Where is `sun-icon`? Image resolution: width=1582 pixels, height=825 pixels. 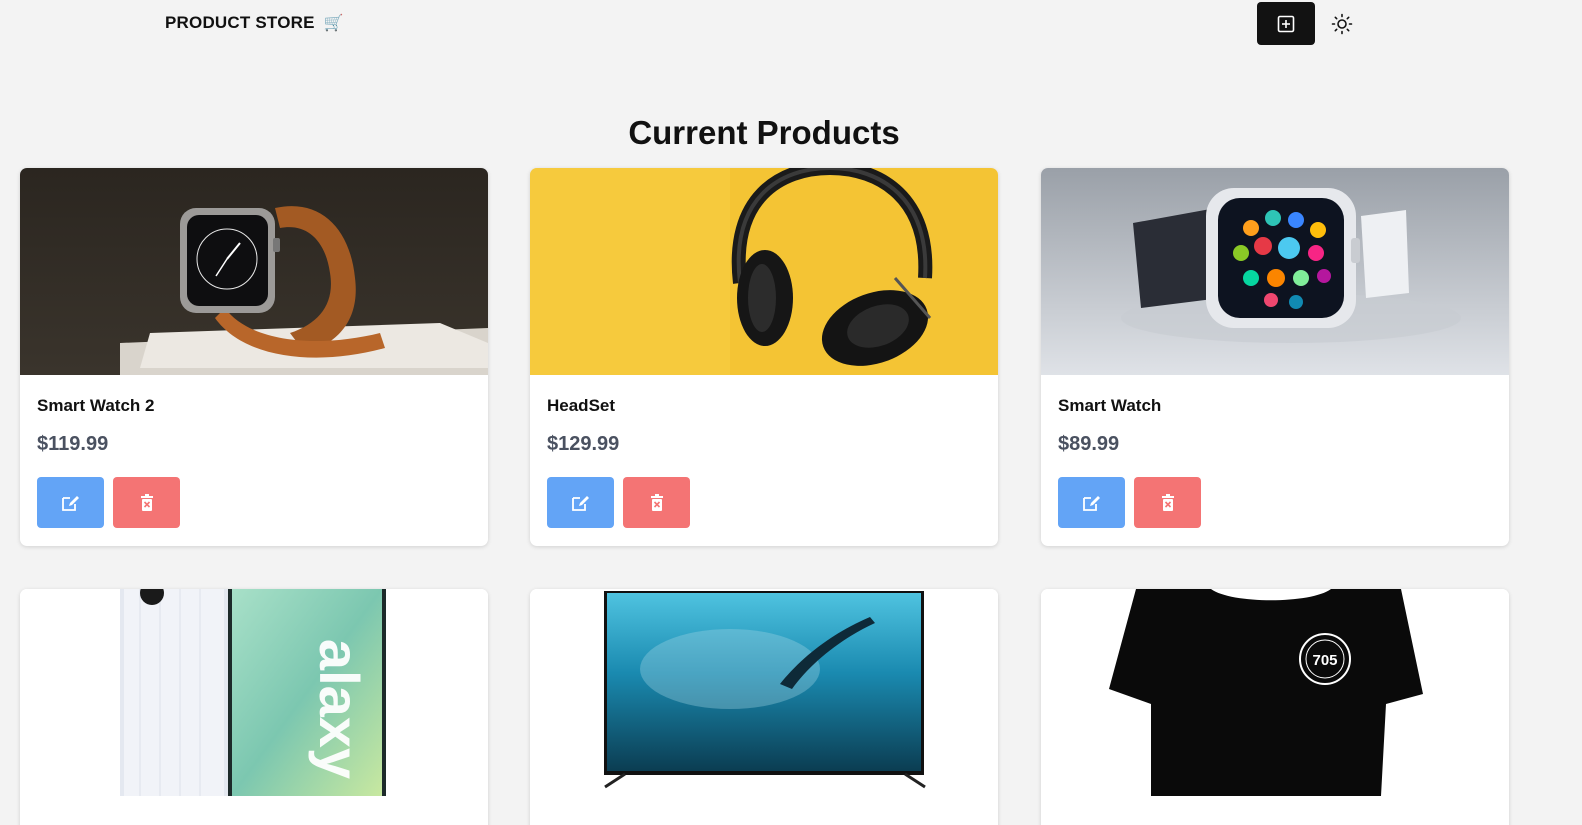 sun-icon is located at coordinates (1342, 24).